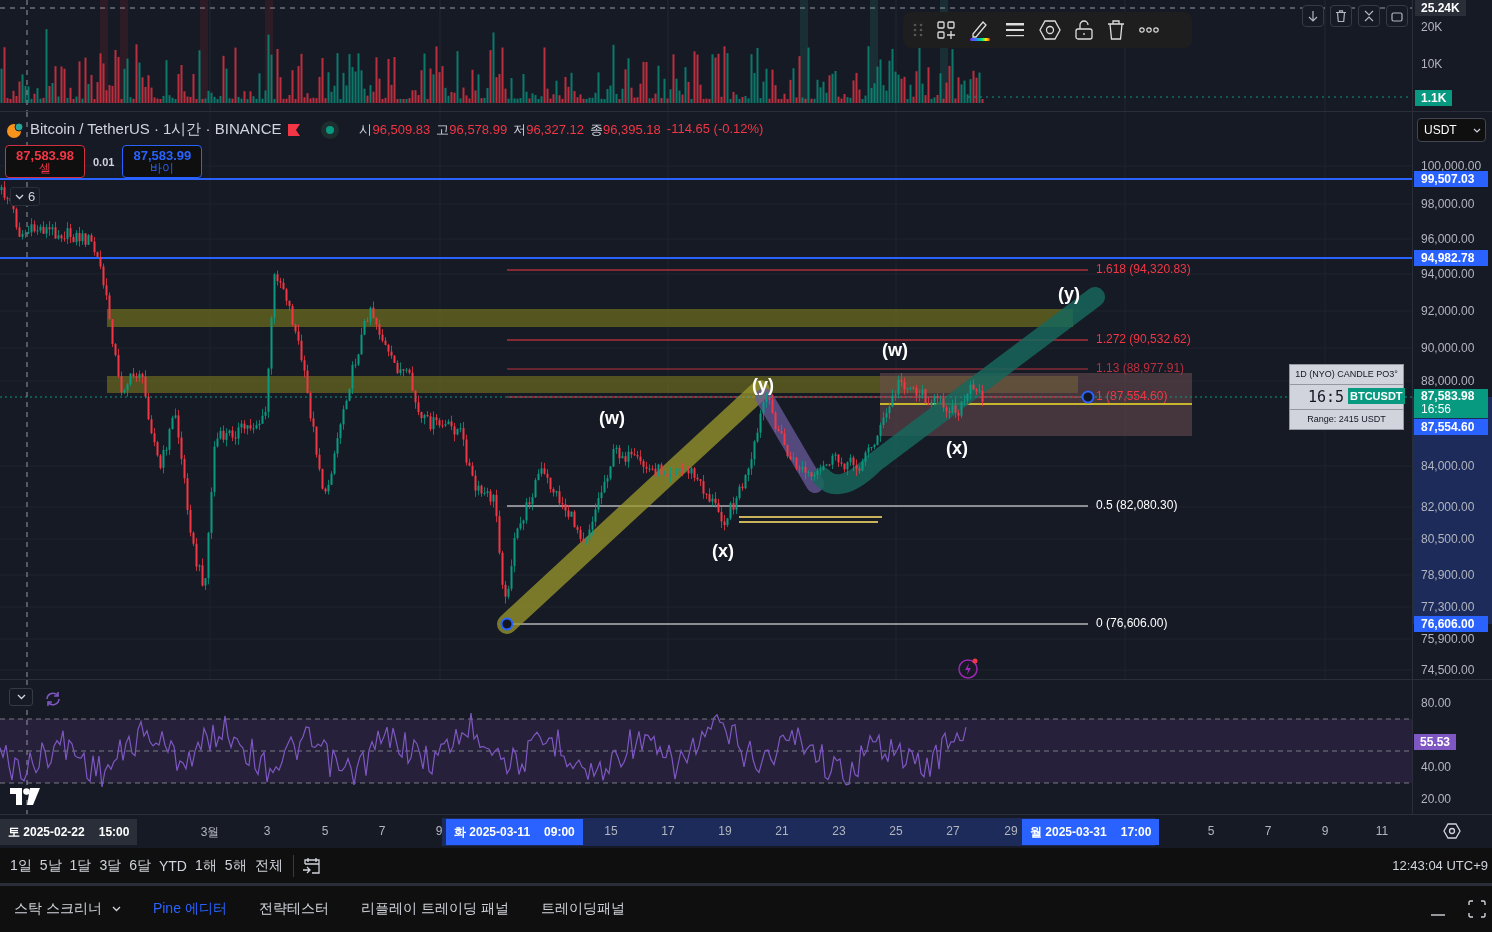 The width and height of the screenshot is (1492, 932). Describe the element at coordinates (1326, 397) in the screenshot. I see `candle-timer: 16:5` at that location.